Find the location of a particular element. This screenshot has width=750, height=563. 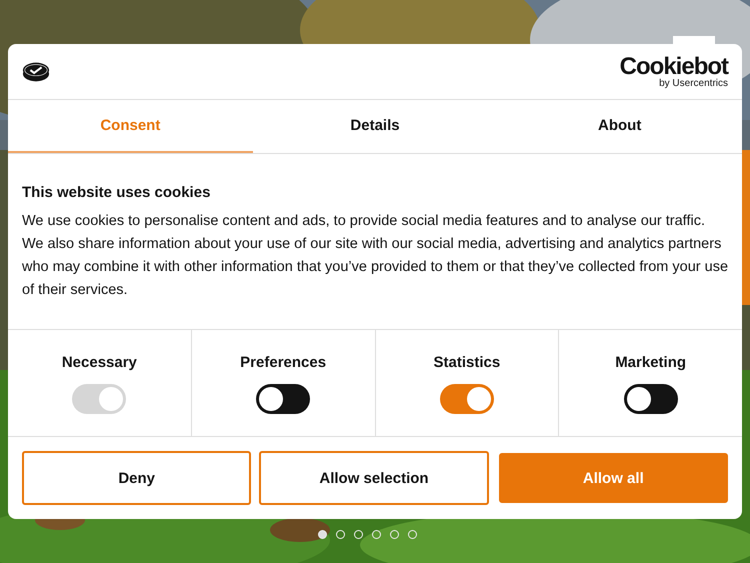

category-label: Marketing is located at coordinates (650, 362).